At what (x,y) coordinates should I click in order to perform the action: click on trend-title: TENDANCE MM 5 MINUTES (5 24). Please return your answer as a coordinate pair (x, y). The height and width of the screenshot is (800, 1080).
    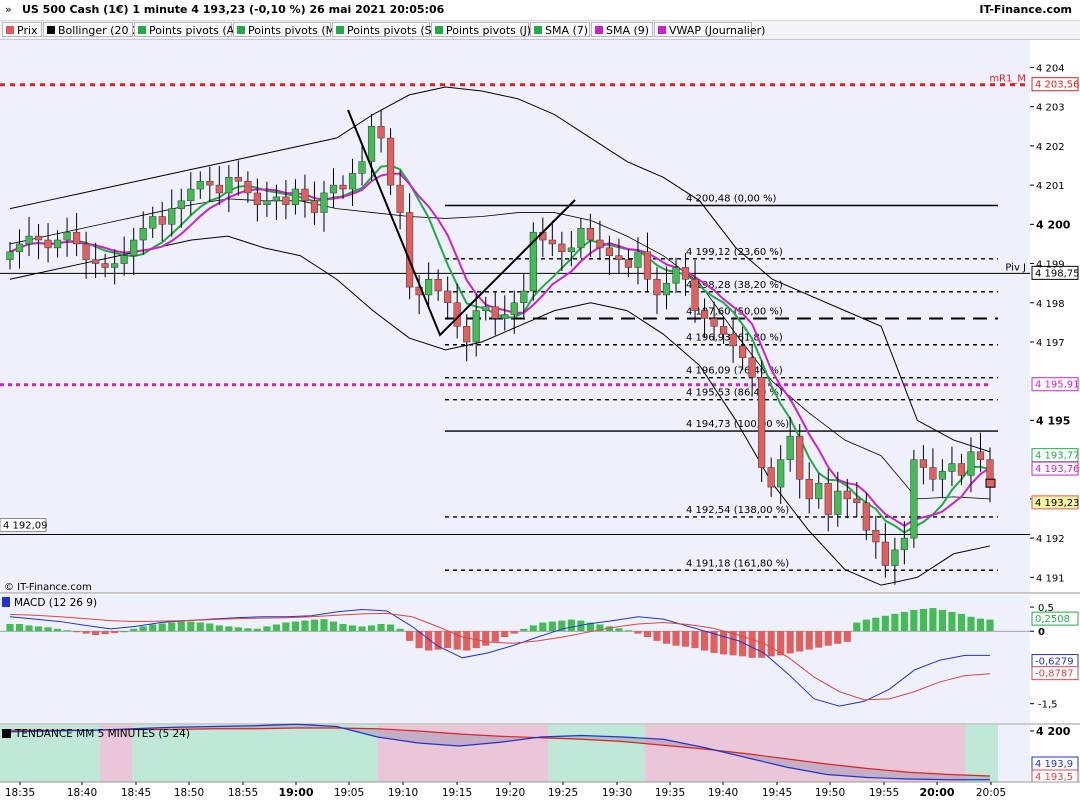
    Looking at the image, I should click on (102, 734).